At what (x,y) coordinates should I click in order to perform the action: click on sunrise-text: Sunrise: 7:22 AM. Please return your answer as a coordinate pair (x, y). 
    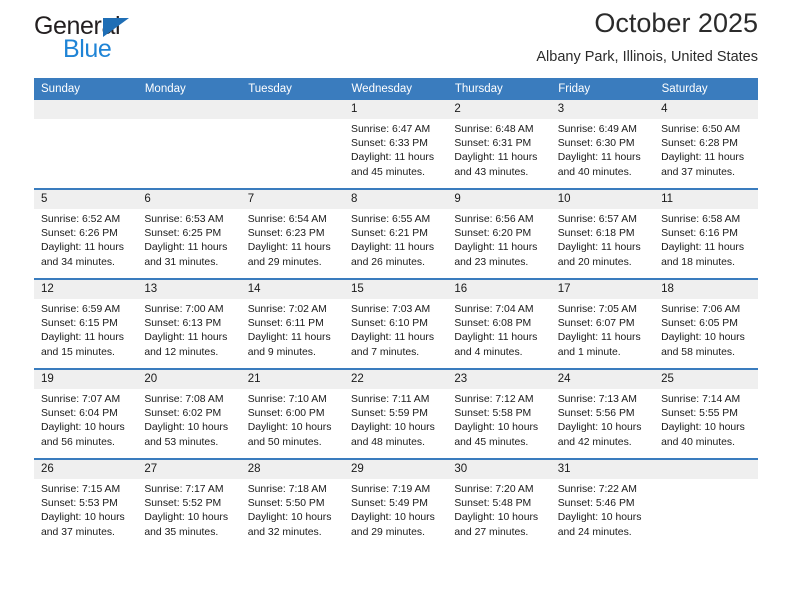
    Looking at the image, I should click on (597, 489).